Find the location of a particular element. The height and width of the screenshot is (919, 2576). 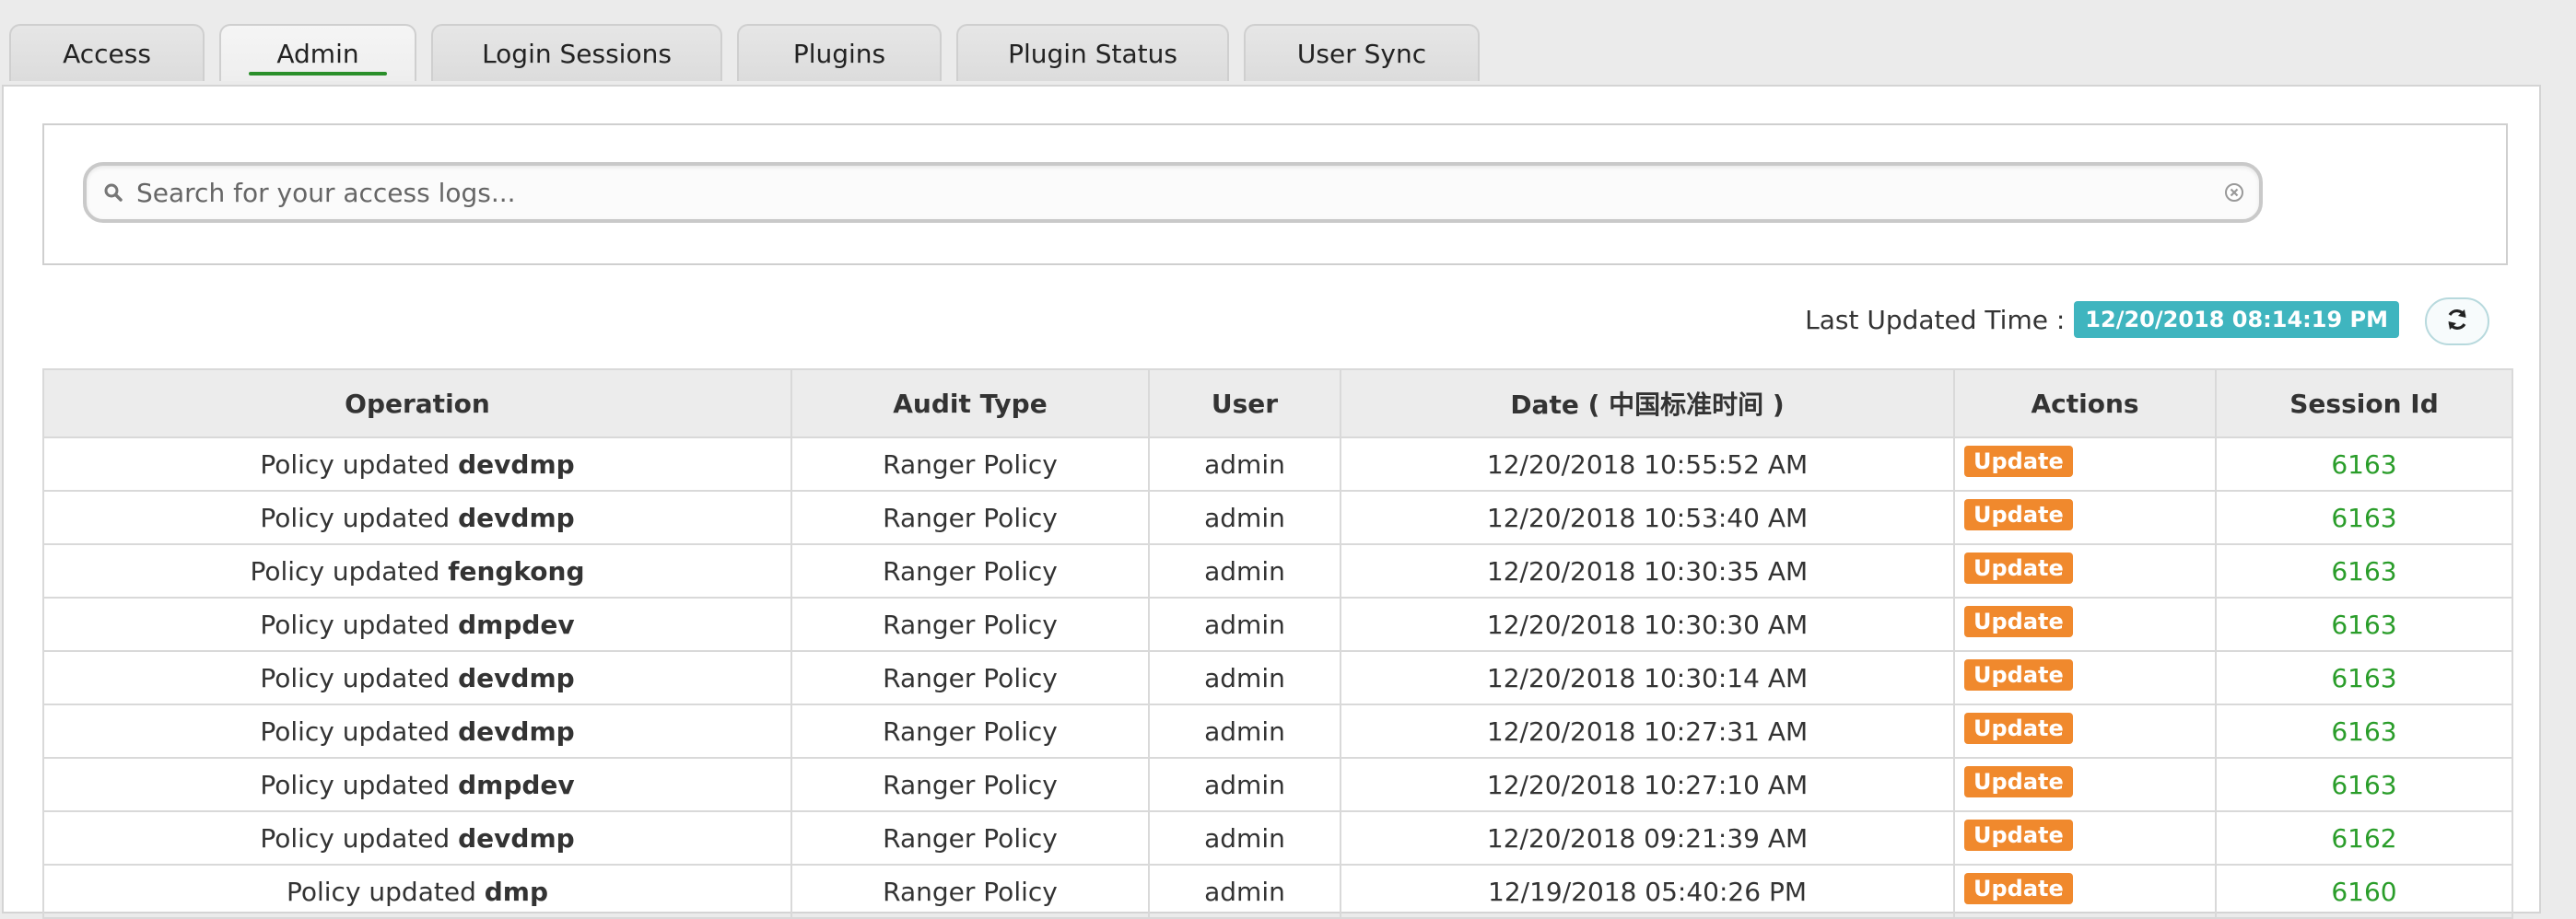

tab-plugins: Plugins is located at coordinates (839, 52).